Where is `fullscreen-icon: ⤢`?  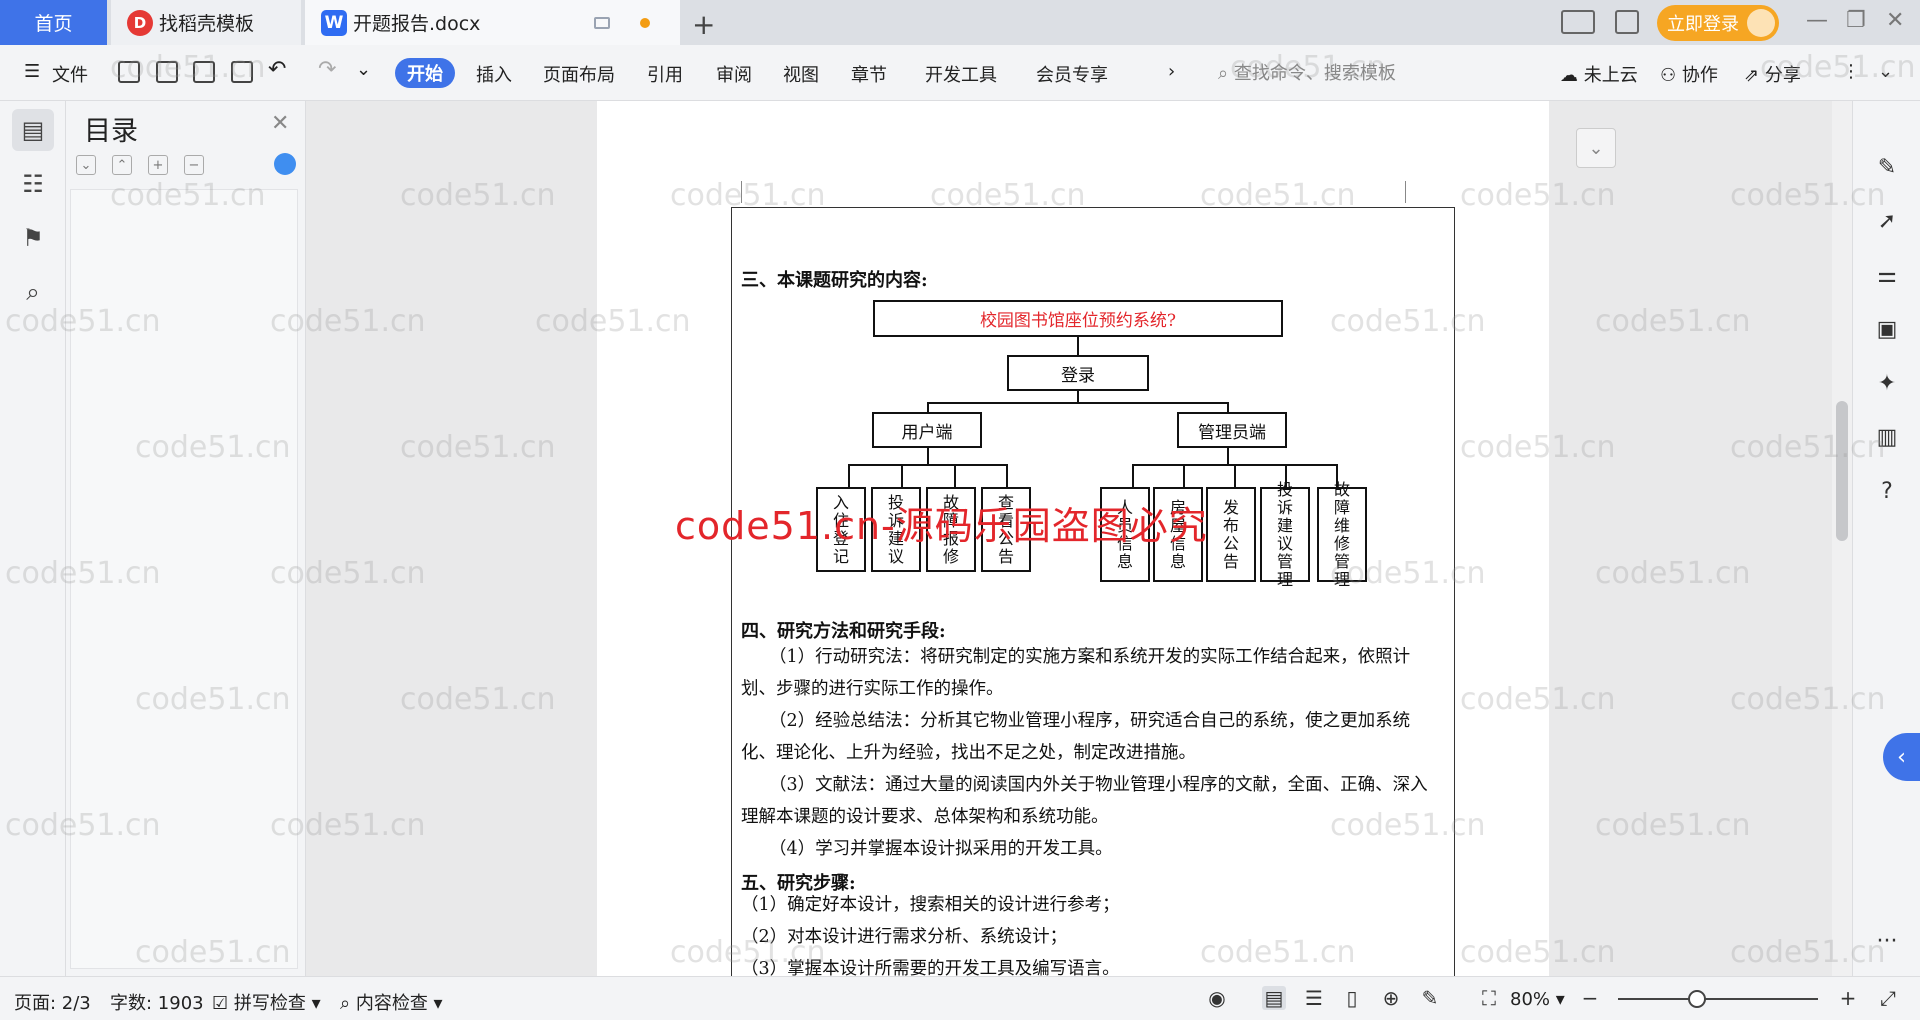 fullscreen-icon: ⤢ is located at coordinates (1888, 998).